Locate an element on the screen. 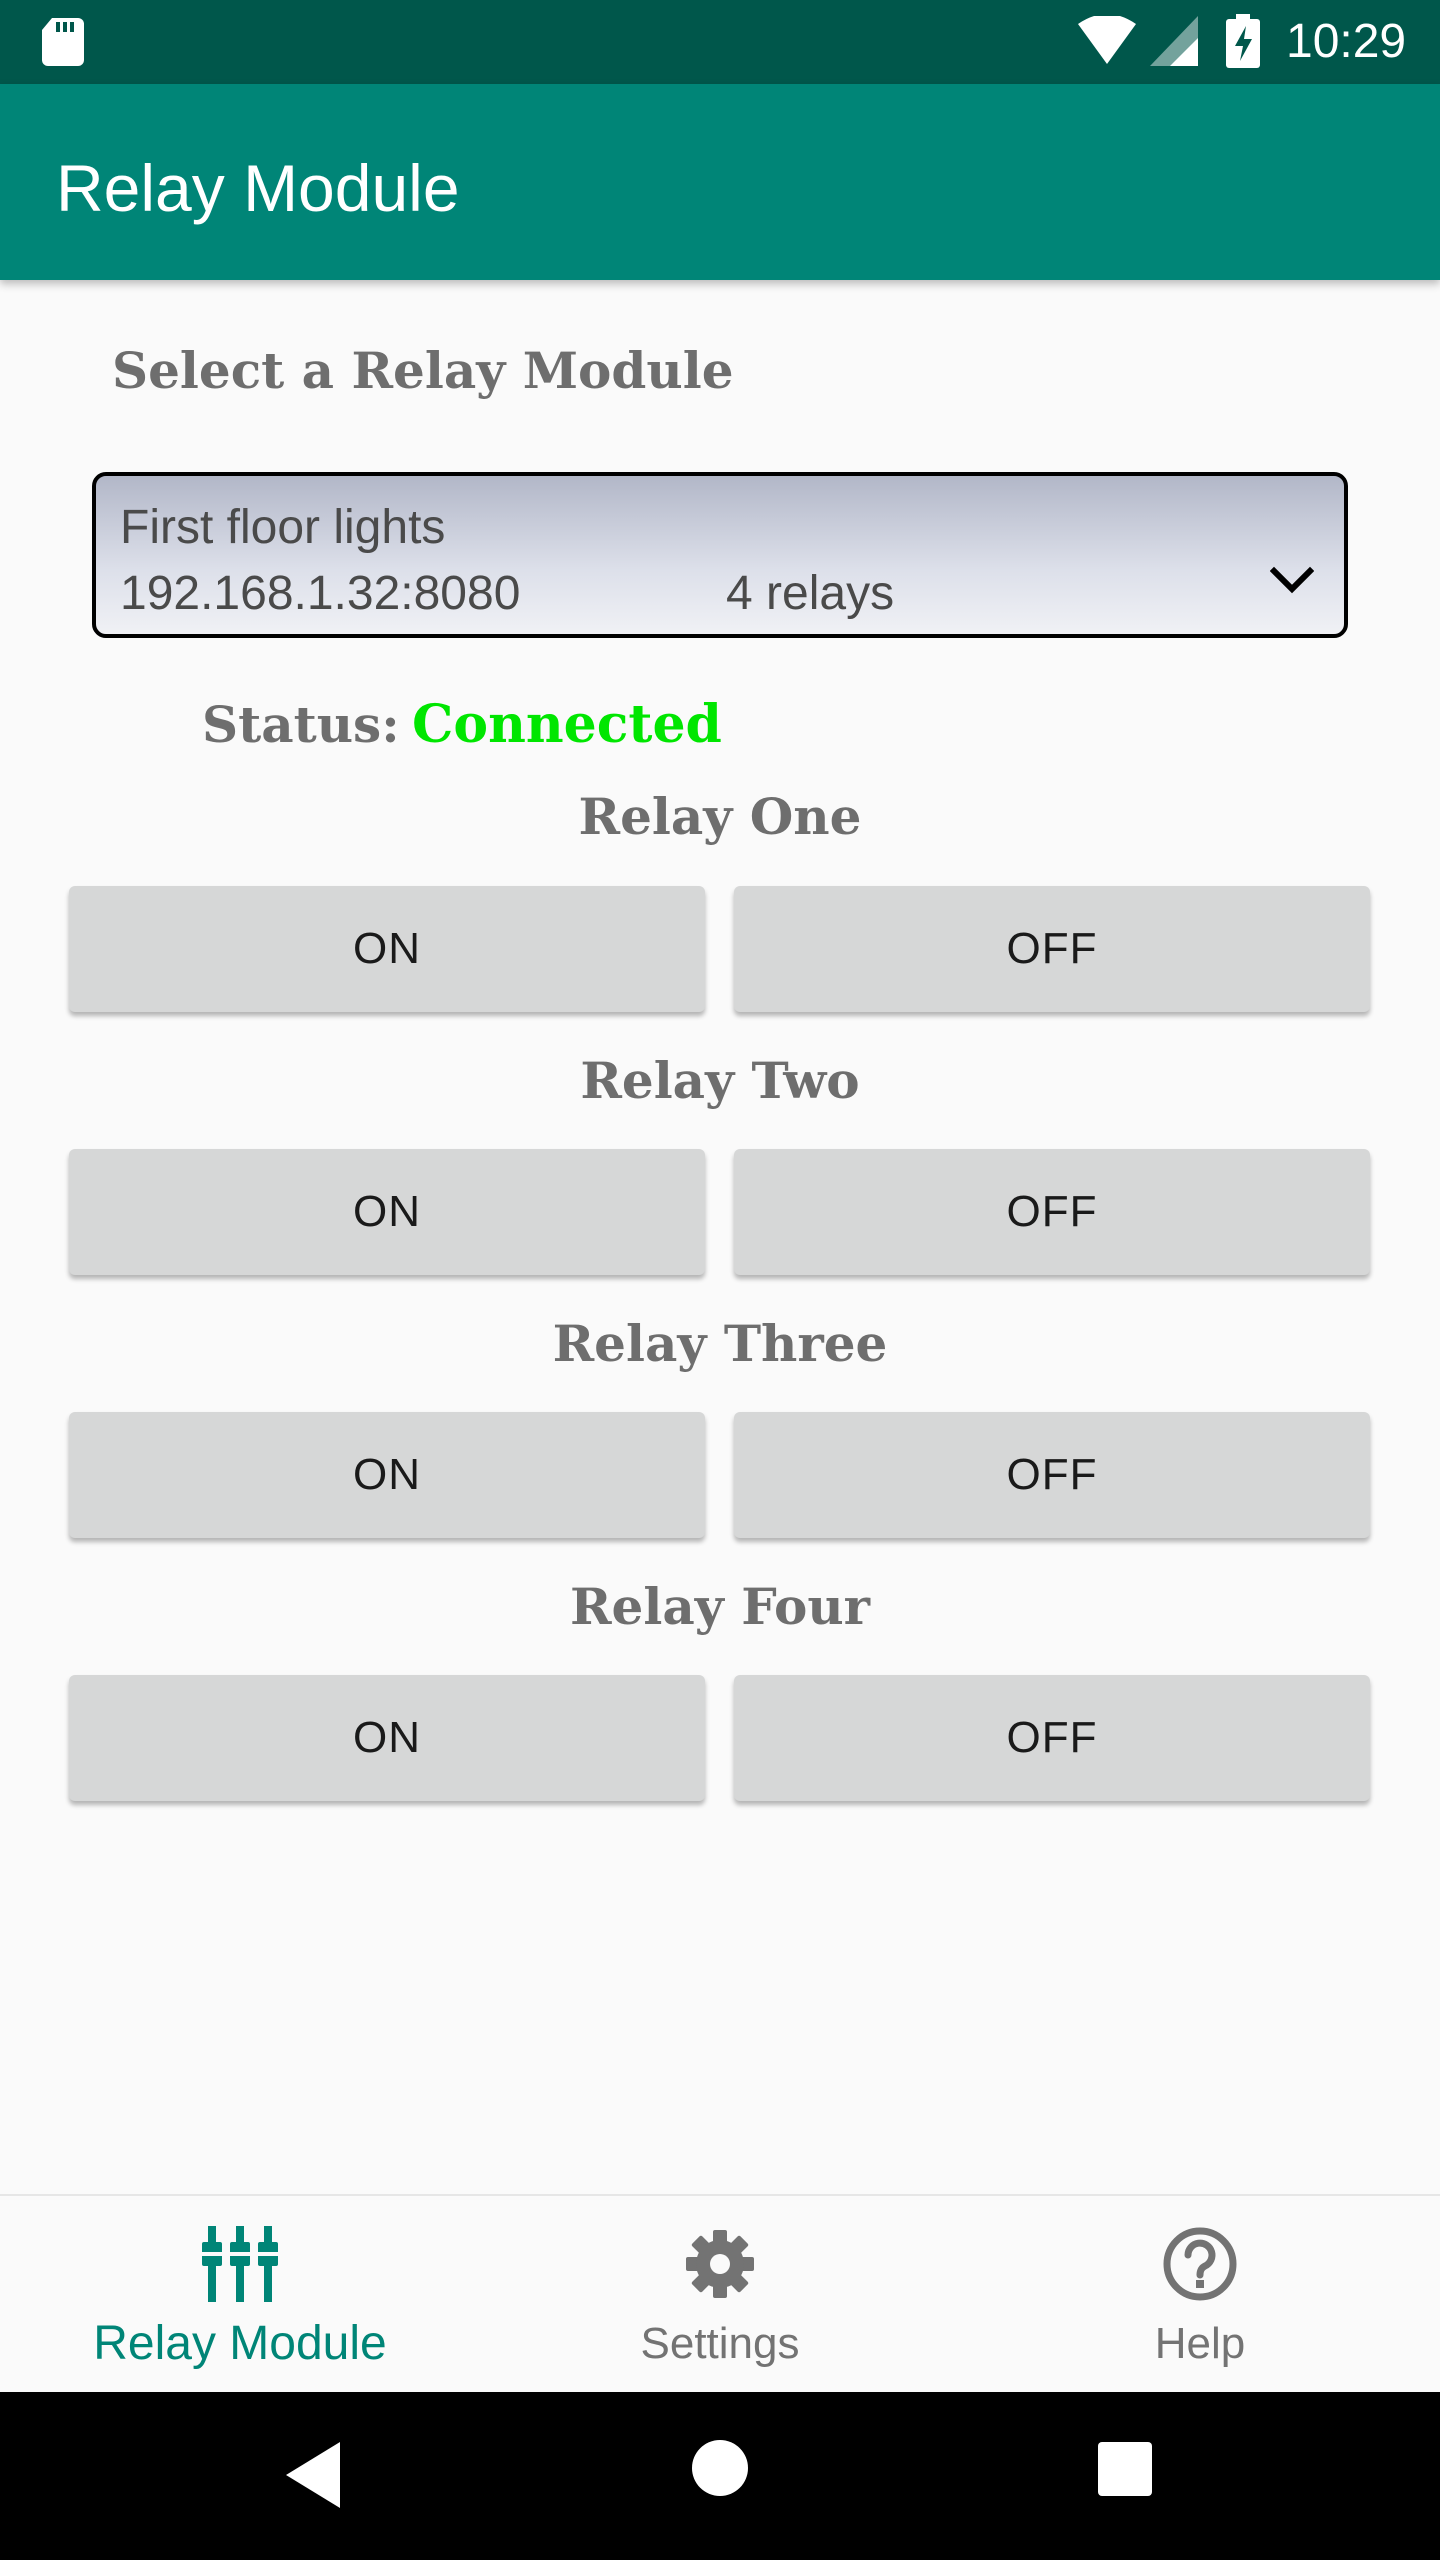  relay-one-on-button: ON is located at coordinates (387, 949).